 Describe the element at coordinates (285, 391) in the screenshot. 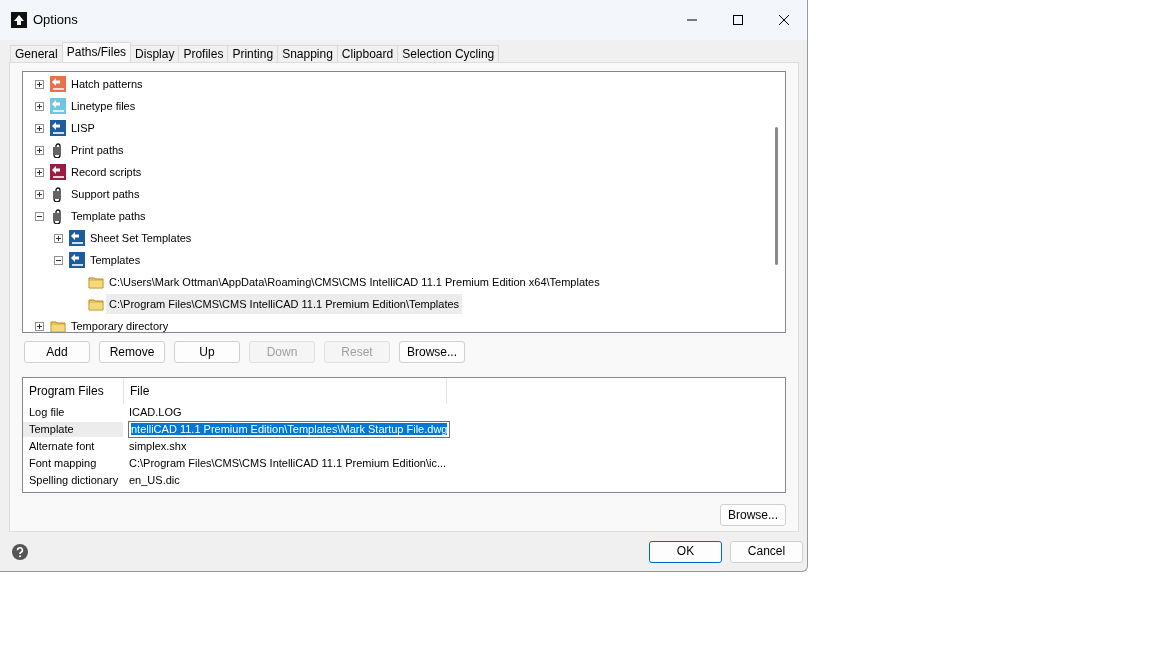

I see `column-header: File` at that location.